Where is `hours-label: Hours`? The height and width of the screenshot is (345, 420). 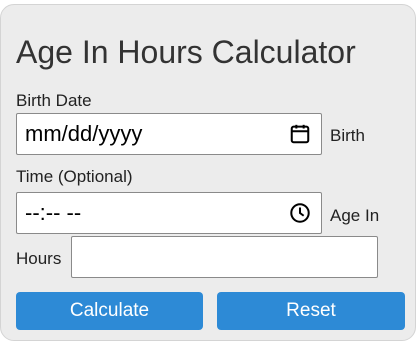 hours-label: Hours is located at coordinates (39, 258).